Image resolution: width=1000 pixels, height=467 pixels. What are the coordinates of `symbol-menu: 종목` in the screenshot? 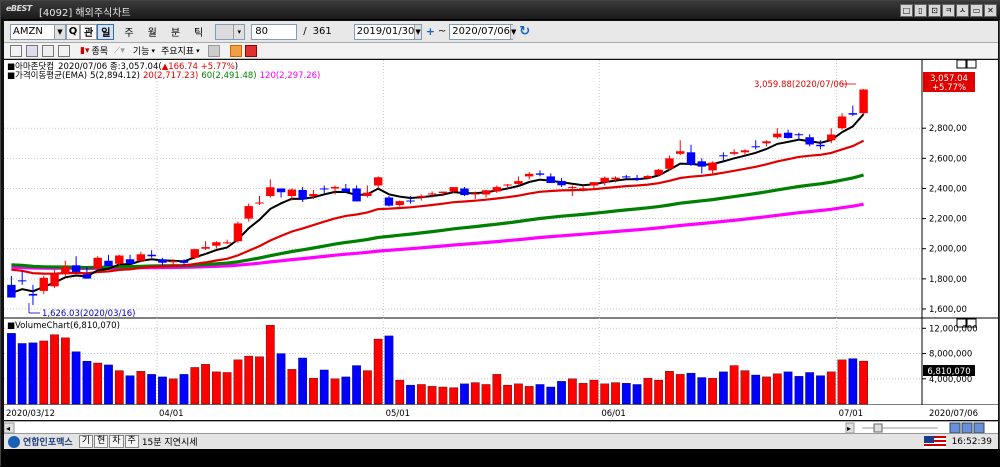 It's located at (99, 50).